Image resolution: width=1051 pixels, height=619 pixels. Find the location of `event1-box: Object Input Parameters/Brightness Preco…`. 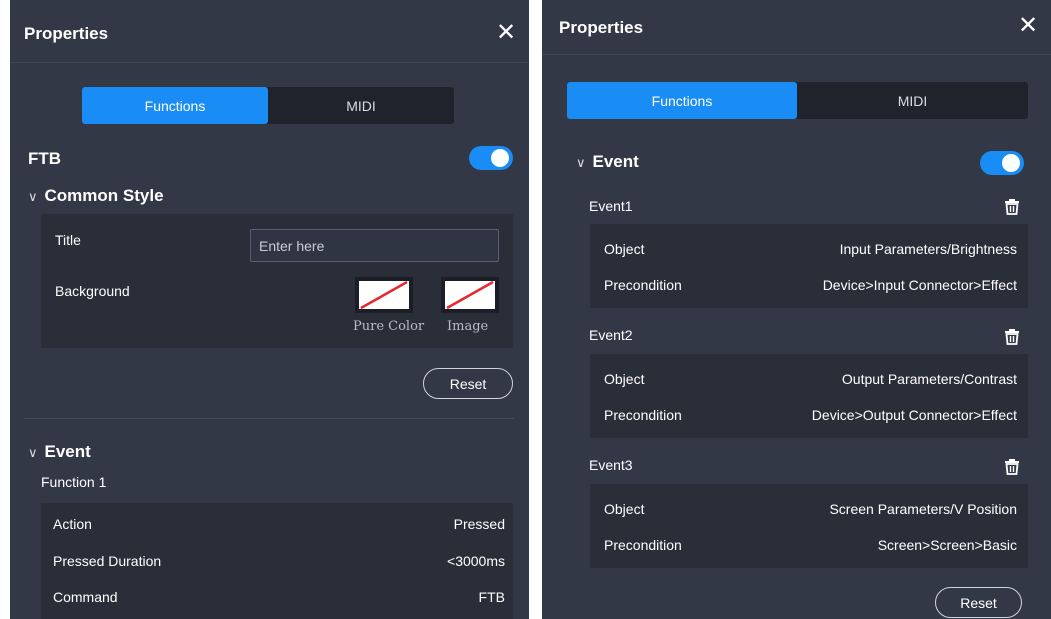

event1-box: Object Input Parameters/Brightness Preco… is located at coordinates (809, 266).